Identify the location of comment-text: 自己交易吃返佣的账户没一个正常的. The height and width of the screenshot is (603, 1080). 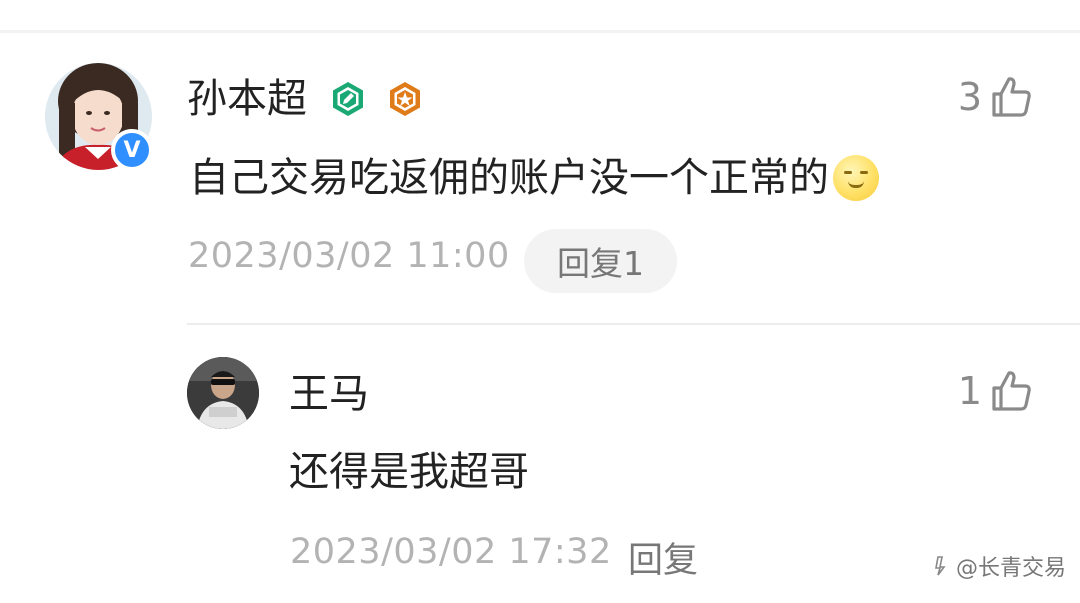
(534, 178).